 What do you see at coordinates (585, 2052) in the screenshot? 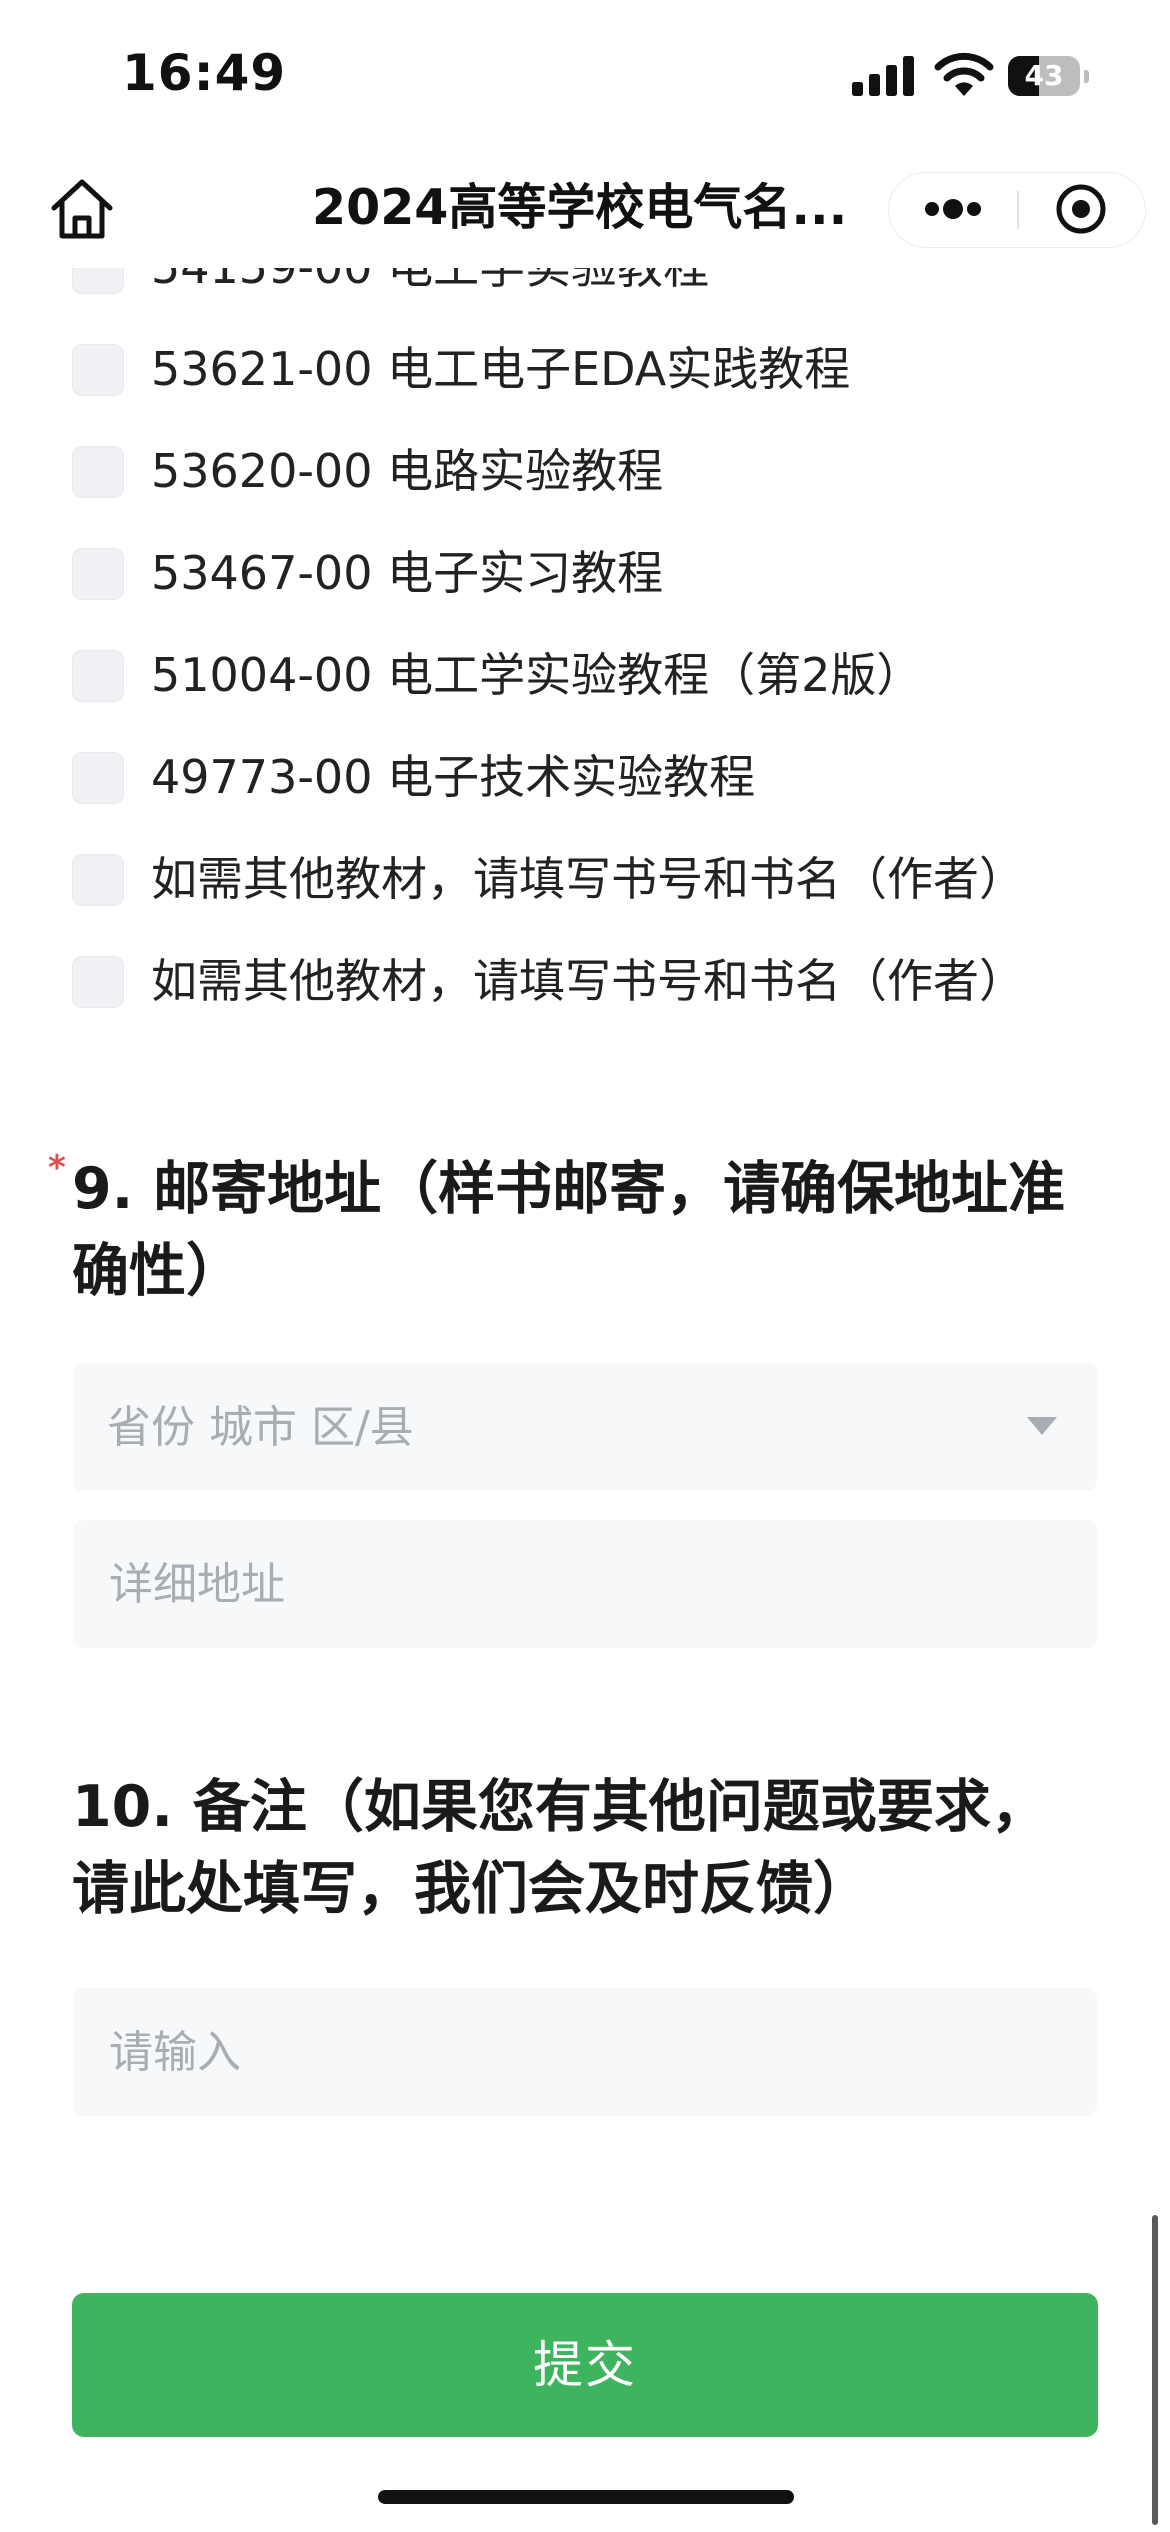
I see `remark-input` at bounding box center [585, 2052].